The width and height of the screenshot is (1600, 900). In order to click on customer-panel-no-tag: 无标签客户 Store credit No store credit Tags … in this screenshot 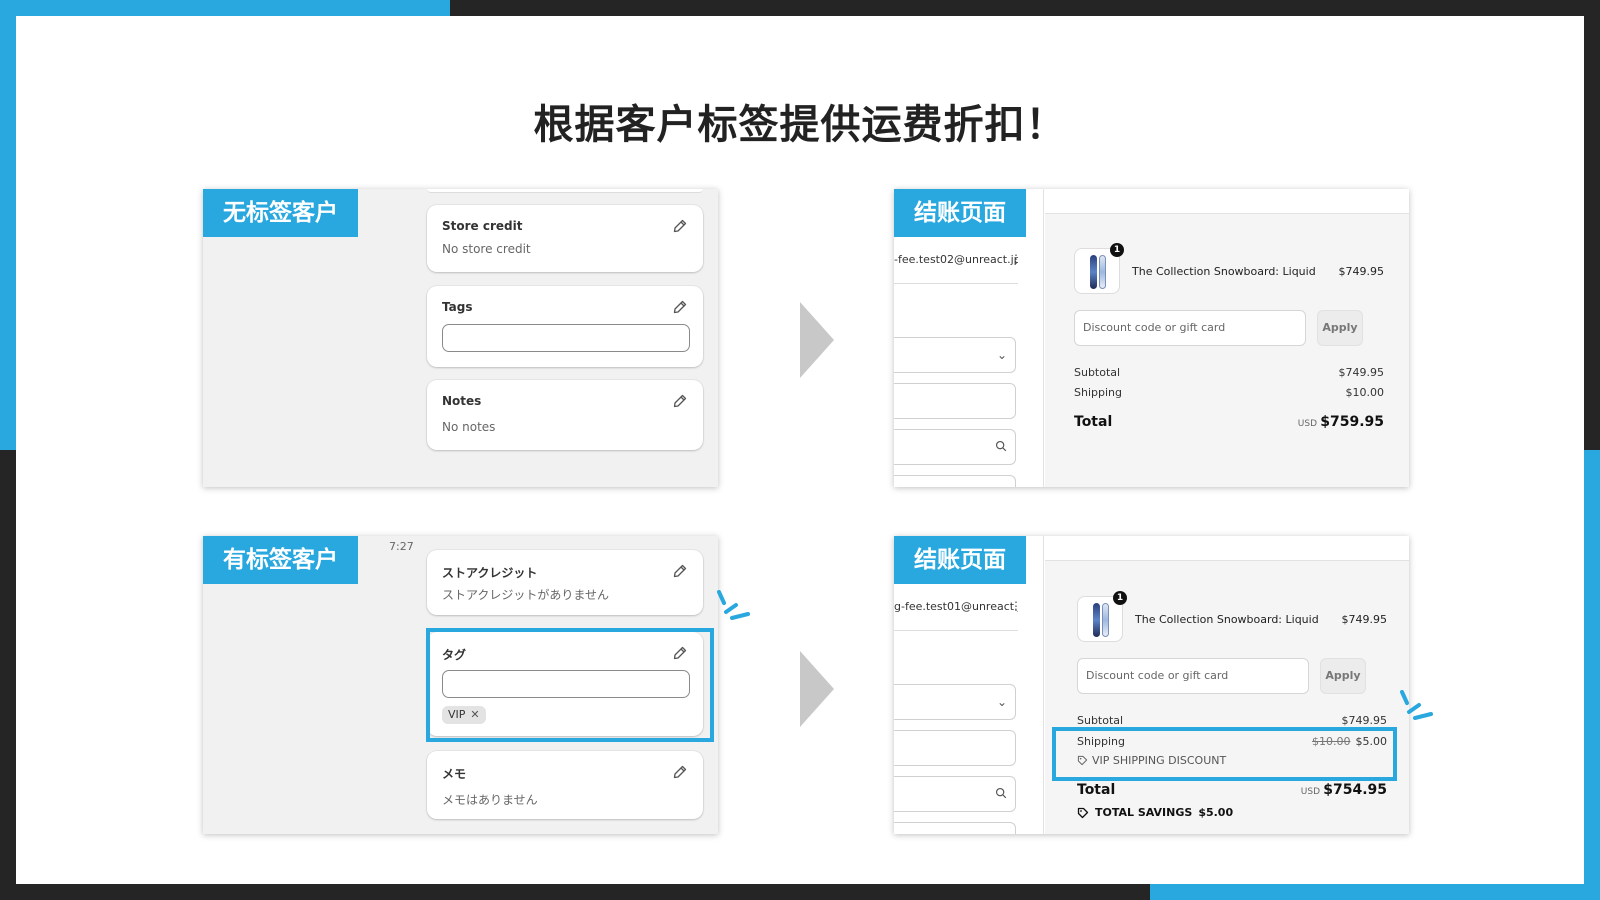, I will do `click(460, 338)`.